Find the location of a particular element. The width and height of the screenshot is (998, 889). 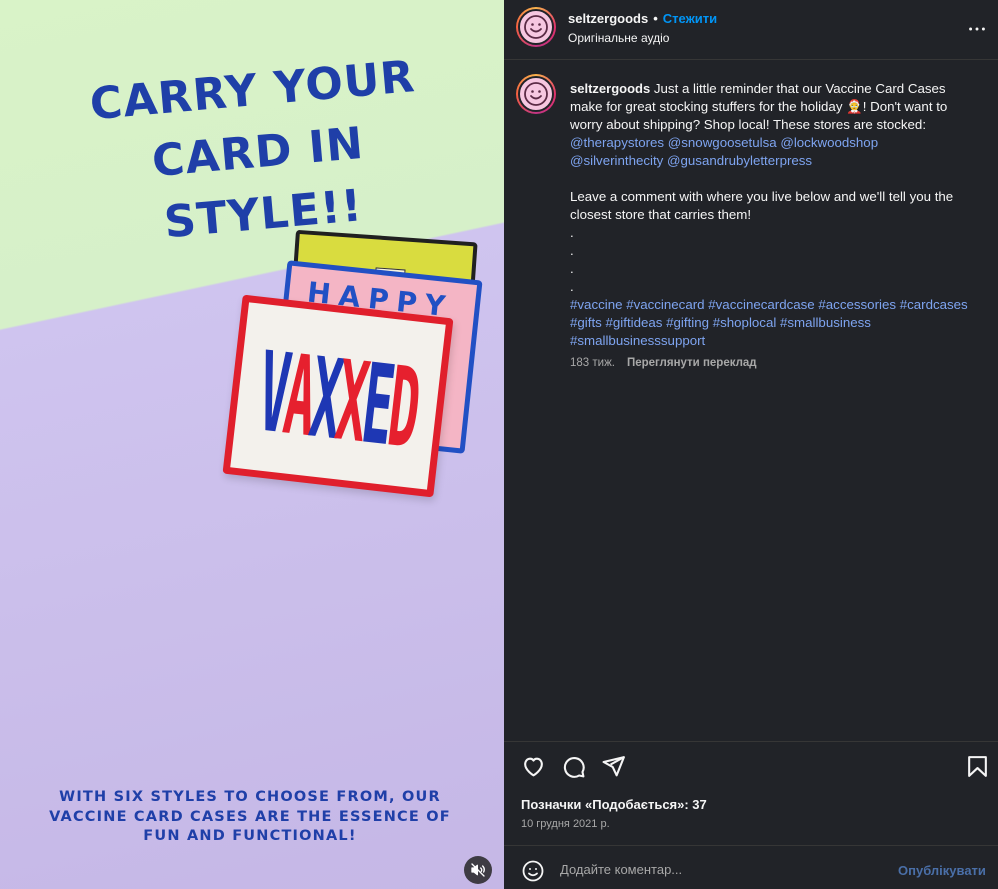

caption-avatar is located at coordinates (536, 94).